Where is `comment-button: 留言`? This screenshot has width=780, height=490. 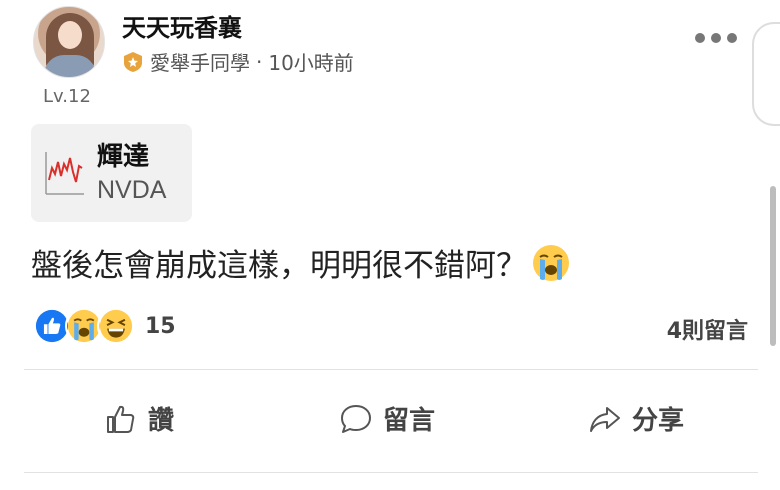 comment-button: 留言 is located at coordinates (387, 418).